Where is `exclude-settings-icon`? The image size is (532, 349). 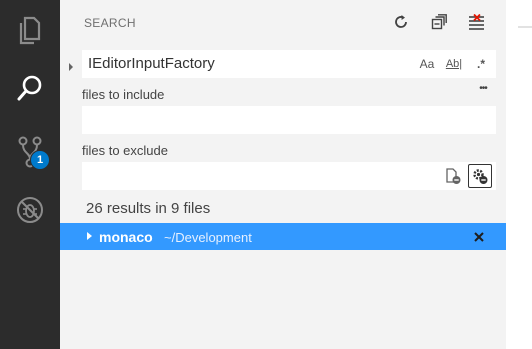 exclude-settings-icon is located at coordinates (453, 176).